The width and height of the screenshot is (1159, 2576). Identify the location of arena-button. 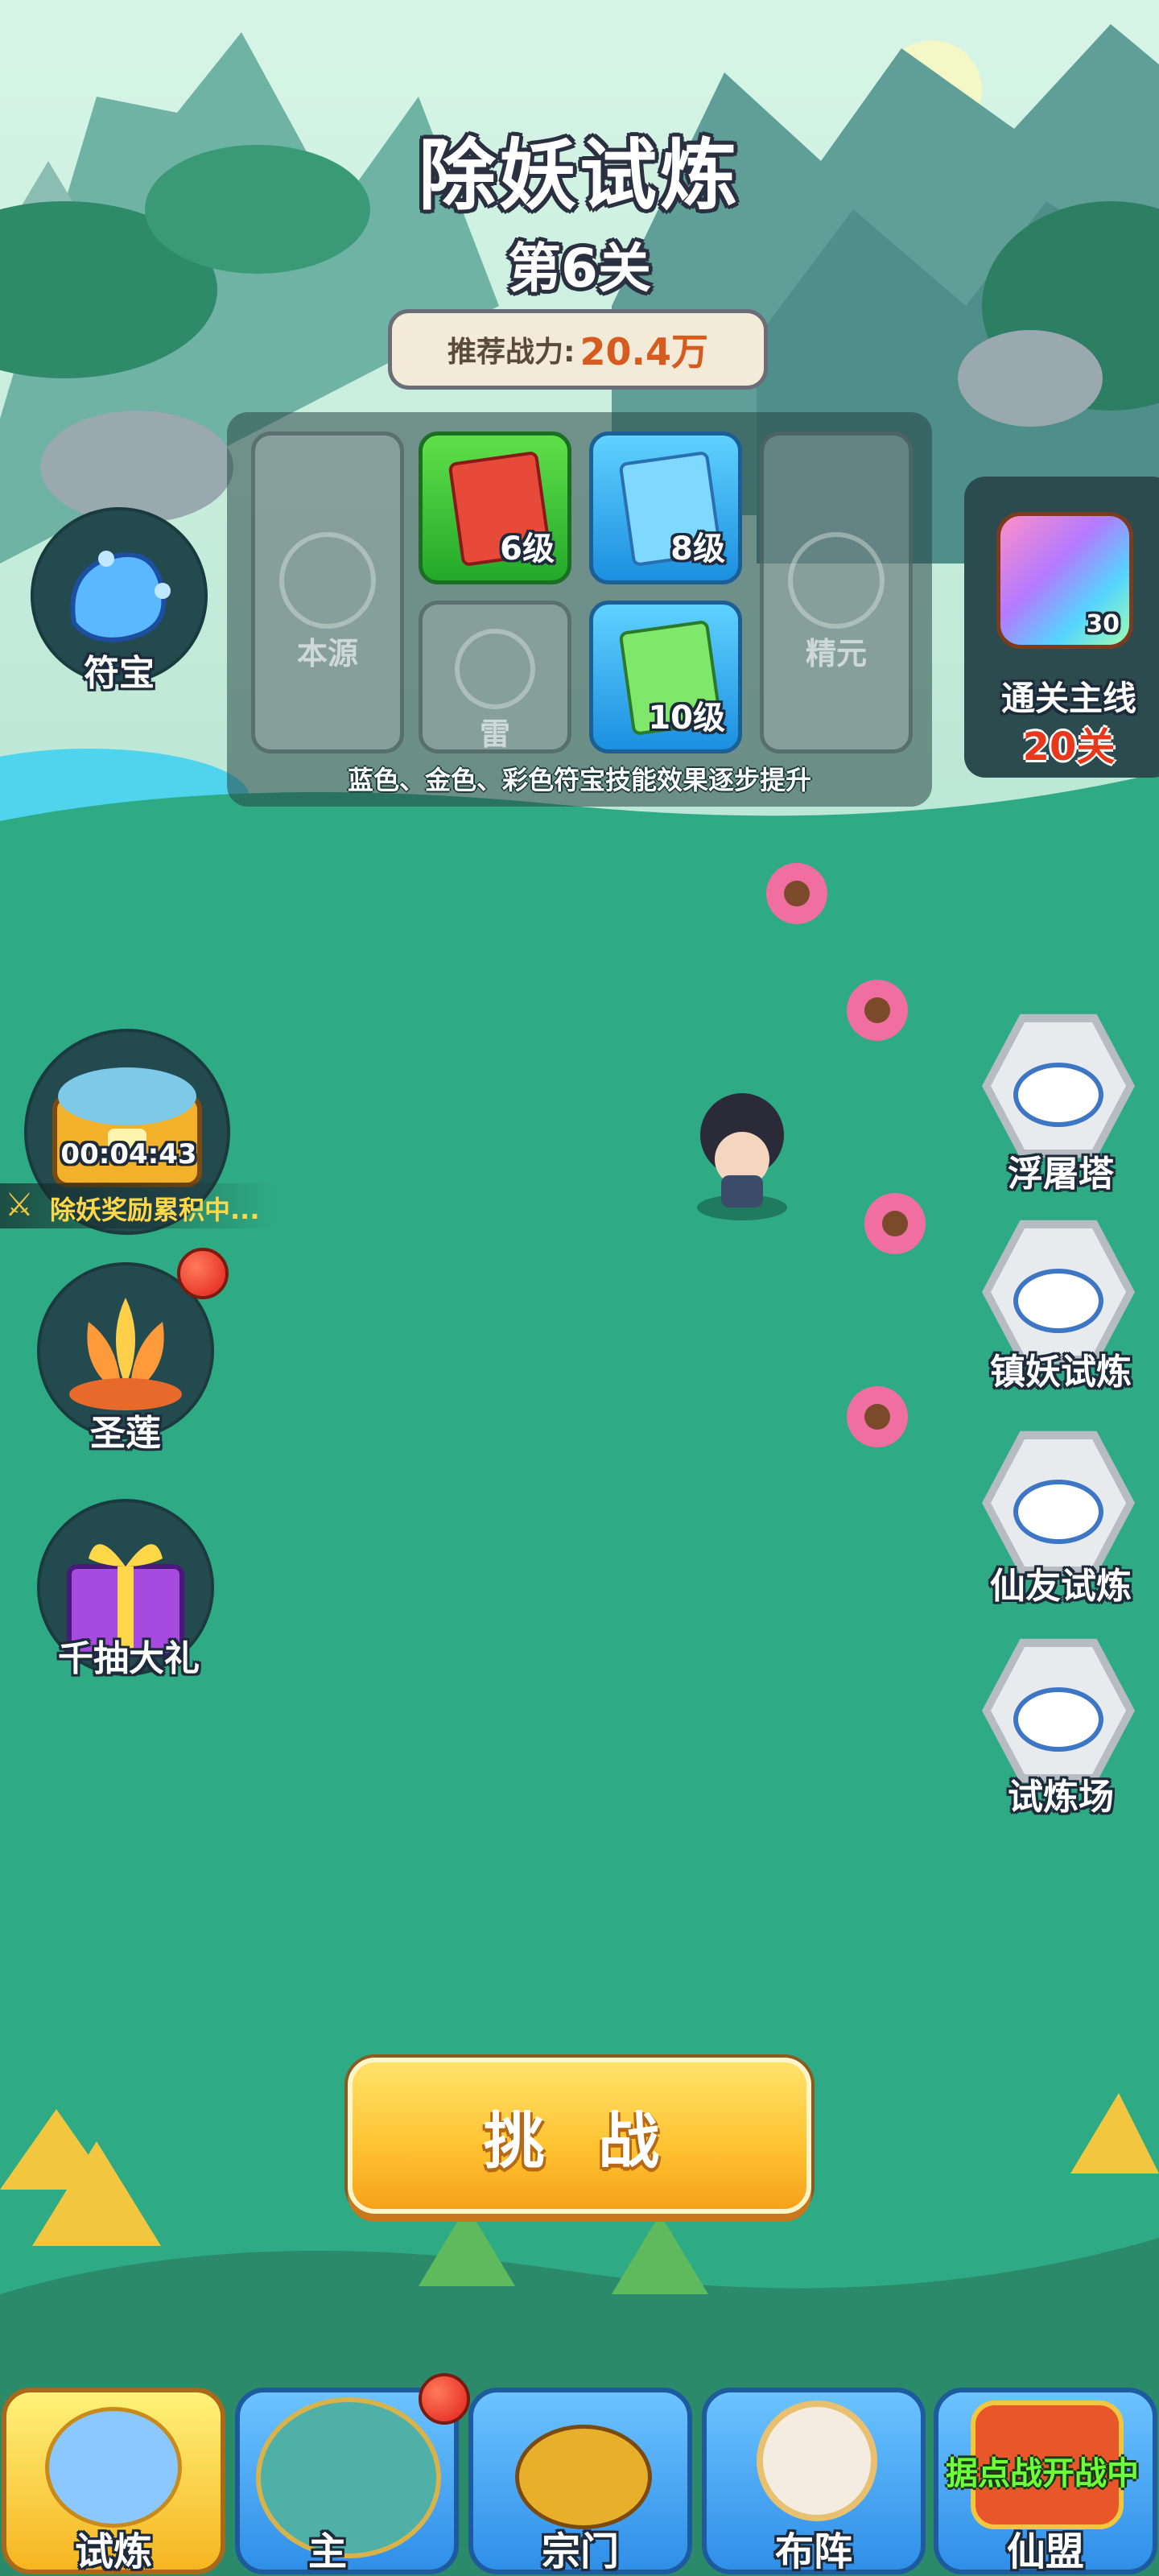
(1058, 1710).